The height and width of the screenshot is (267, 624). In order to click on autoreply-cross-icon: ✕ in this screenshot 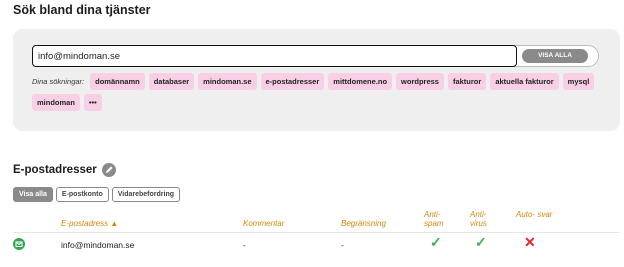, I will do `click(530, 242)`.